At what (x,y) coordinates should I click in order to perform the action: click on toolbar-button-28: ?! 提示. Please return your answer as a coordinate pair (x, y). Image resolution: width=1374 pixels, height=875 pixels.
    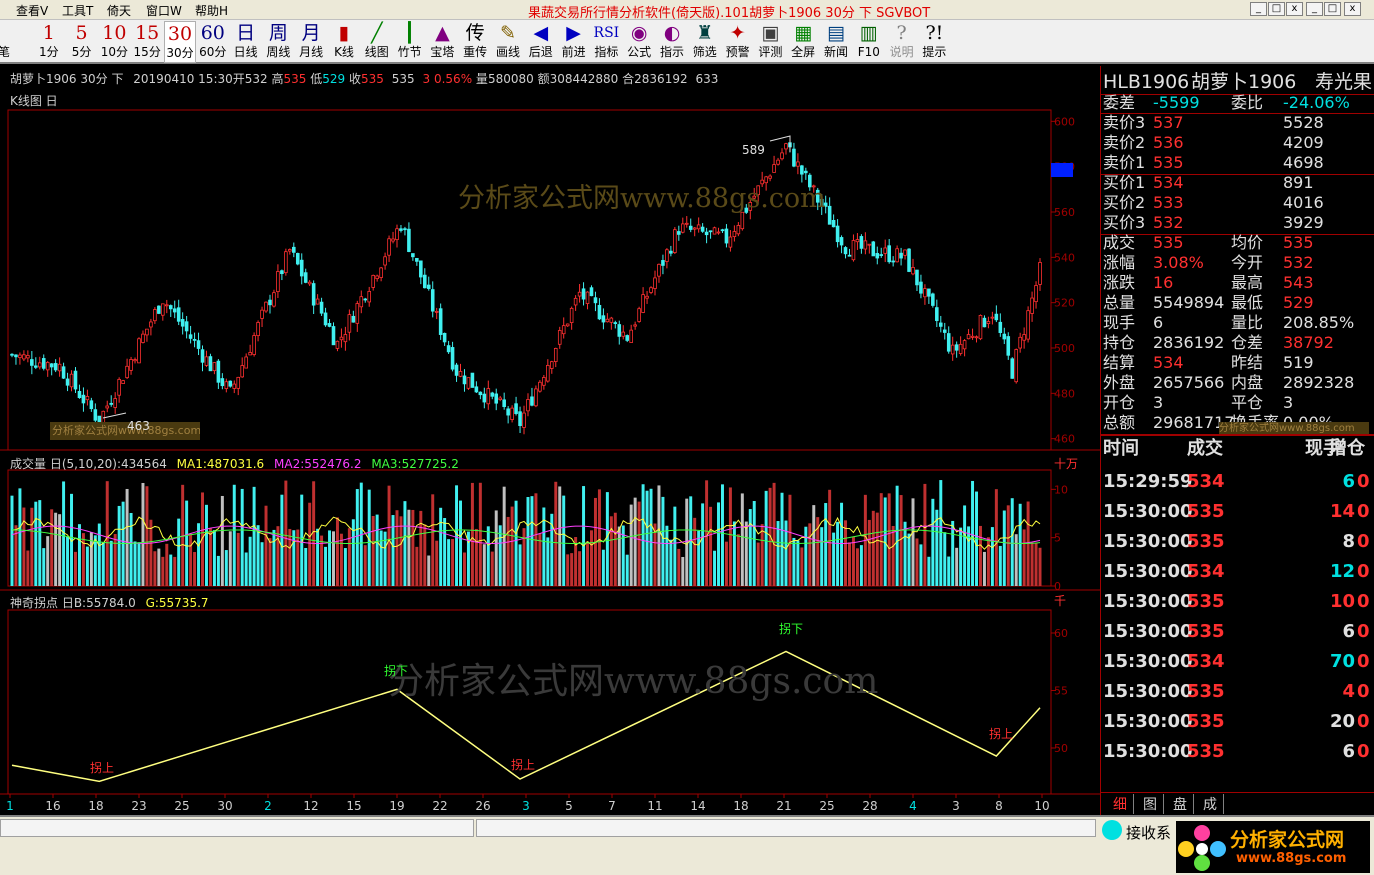
    Looking at the image, I should click on (934, 42).